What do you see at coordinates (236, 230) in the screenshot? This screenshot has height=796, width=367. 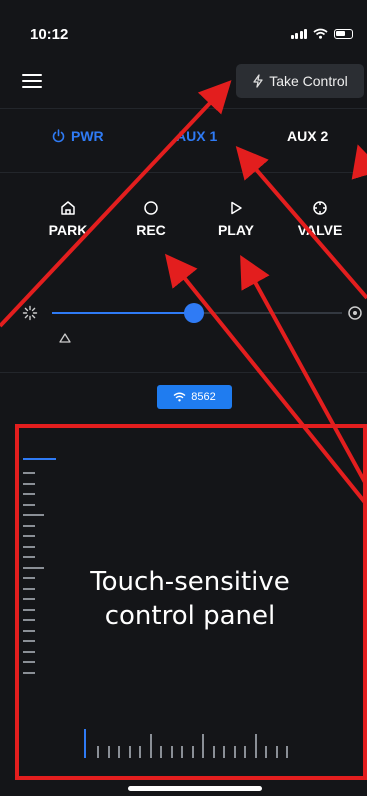 I see `play-label: PLAY` at bounding box center [236, 230].